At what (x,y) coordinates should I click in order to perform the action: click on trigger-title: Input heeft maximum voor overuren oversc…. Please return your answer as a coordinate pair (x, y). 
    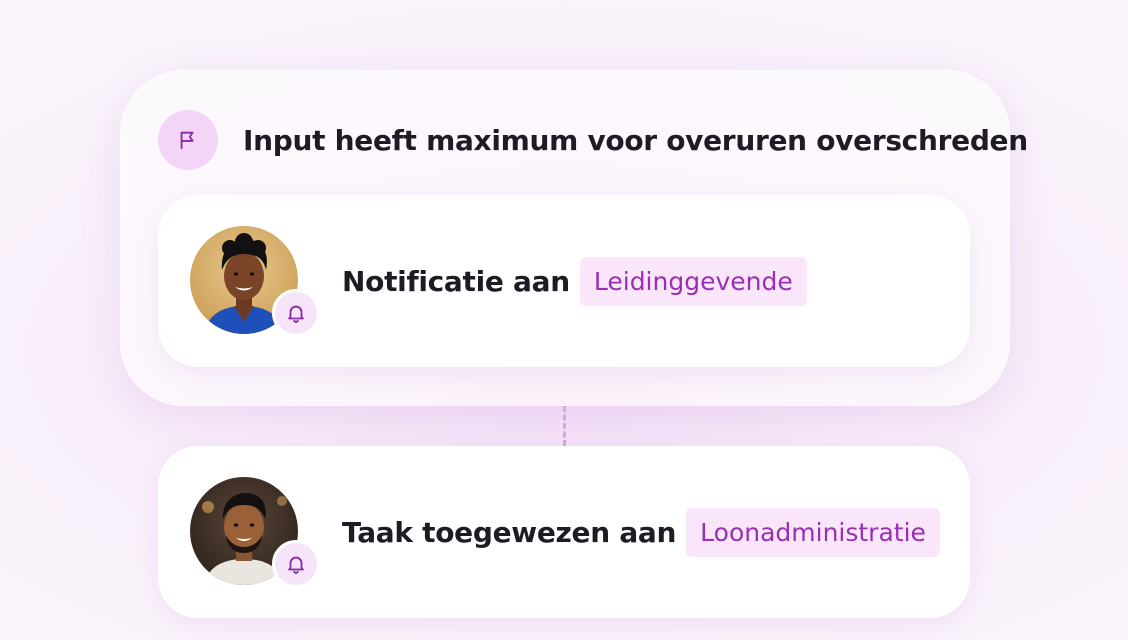
    Looking at the image, I should click on (635, 140).